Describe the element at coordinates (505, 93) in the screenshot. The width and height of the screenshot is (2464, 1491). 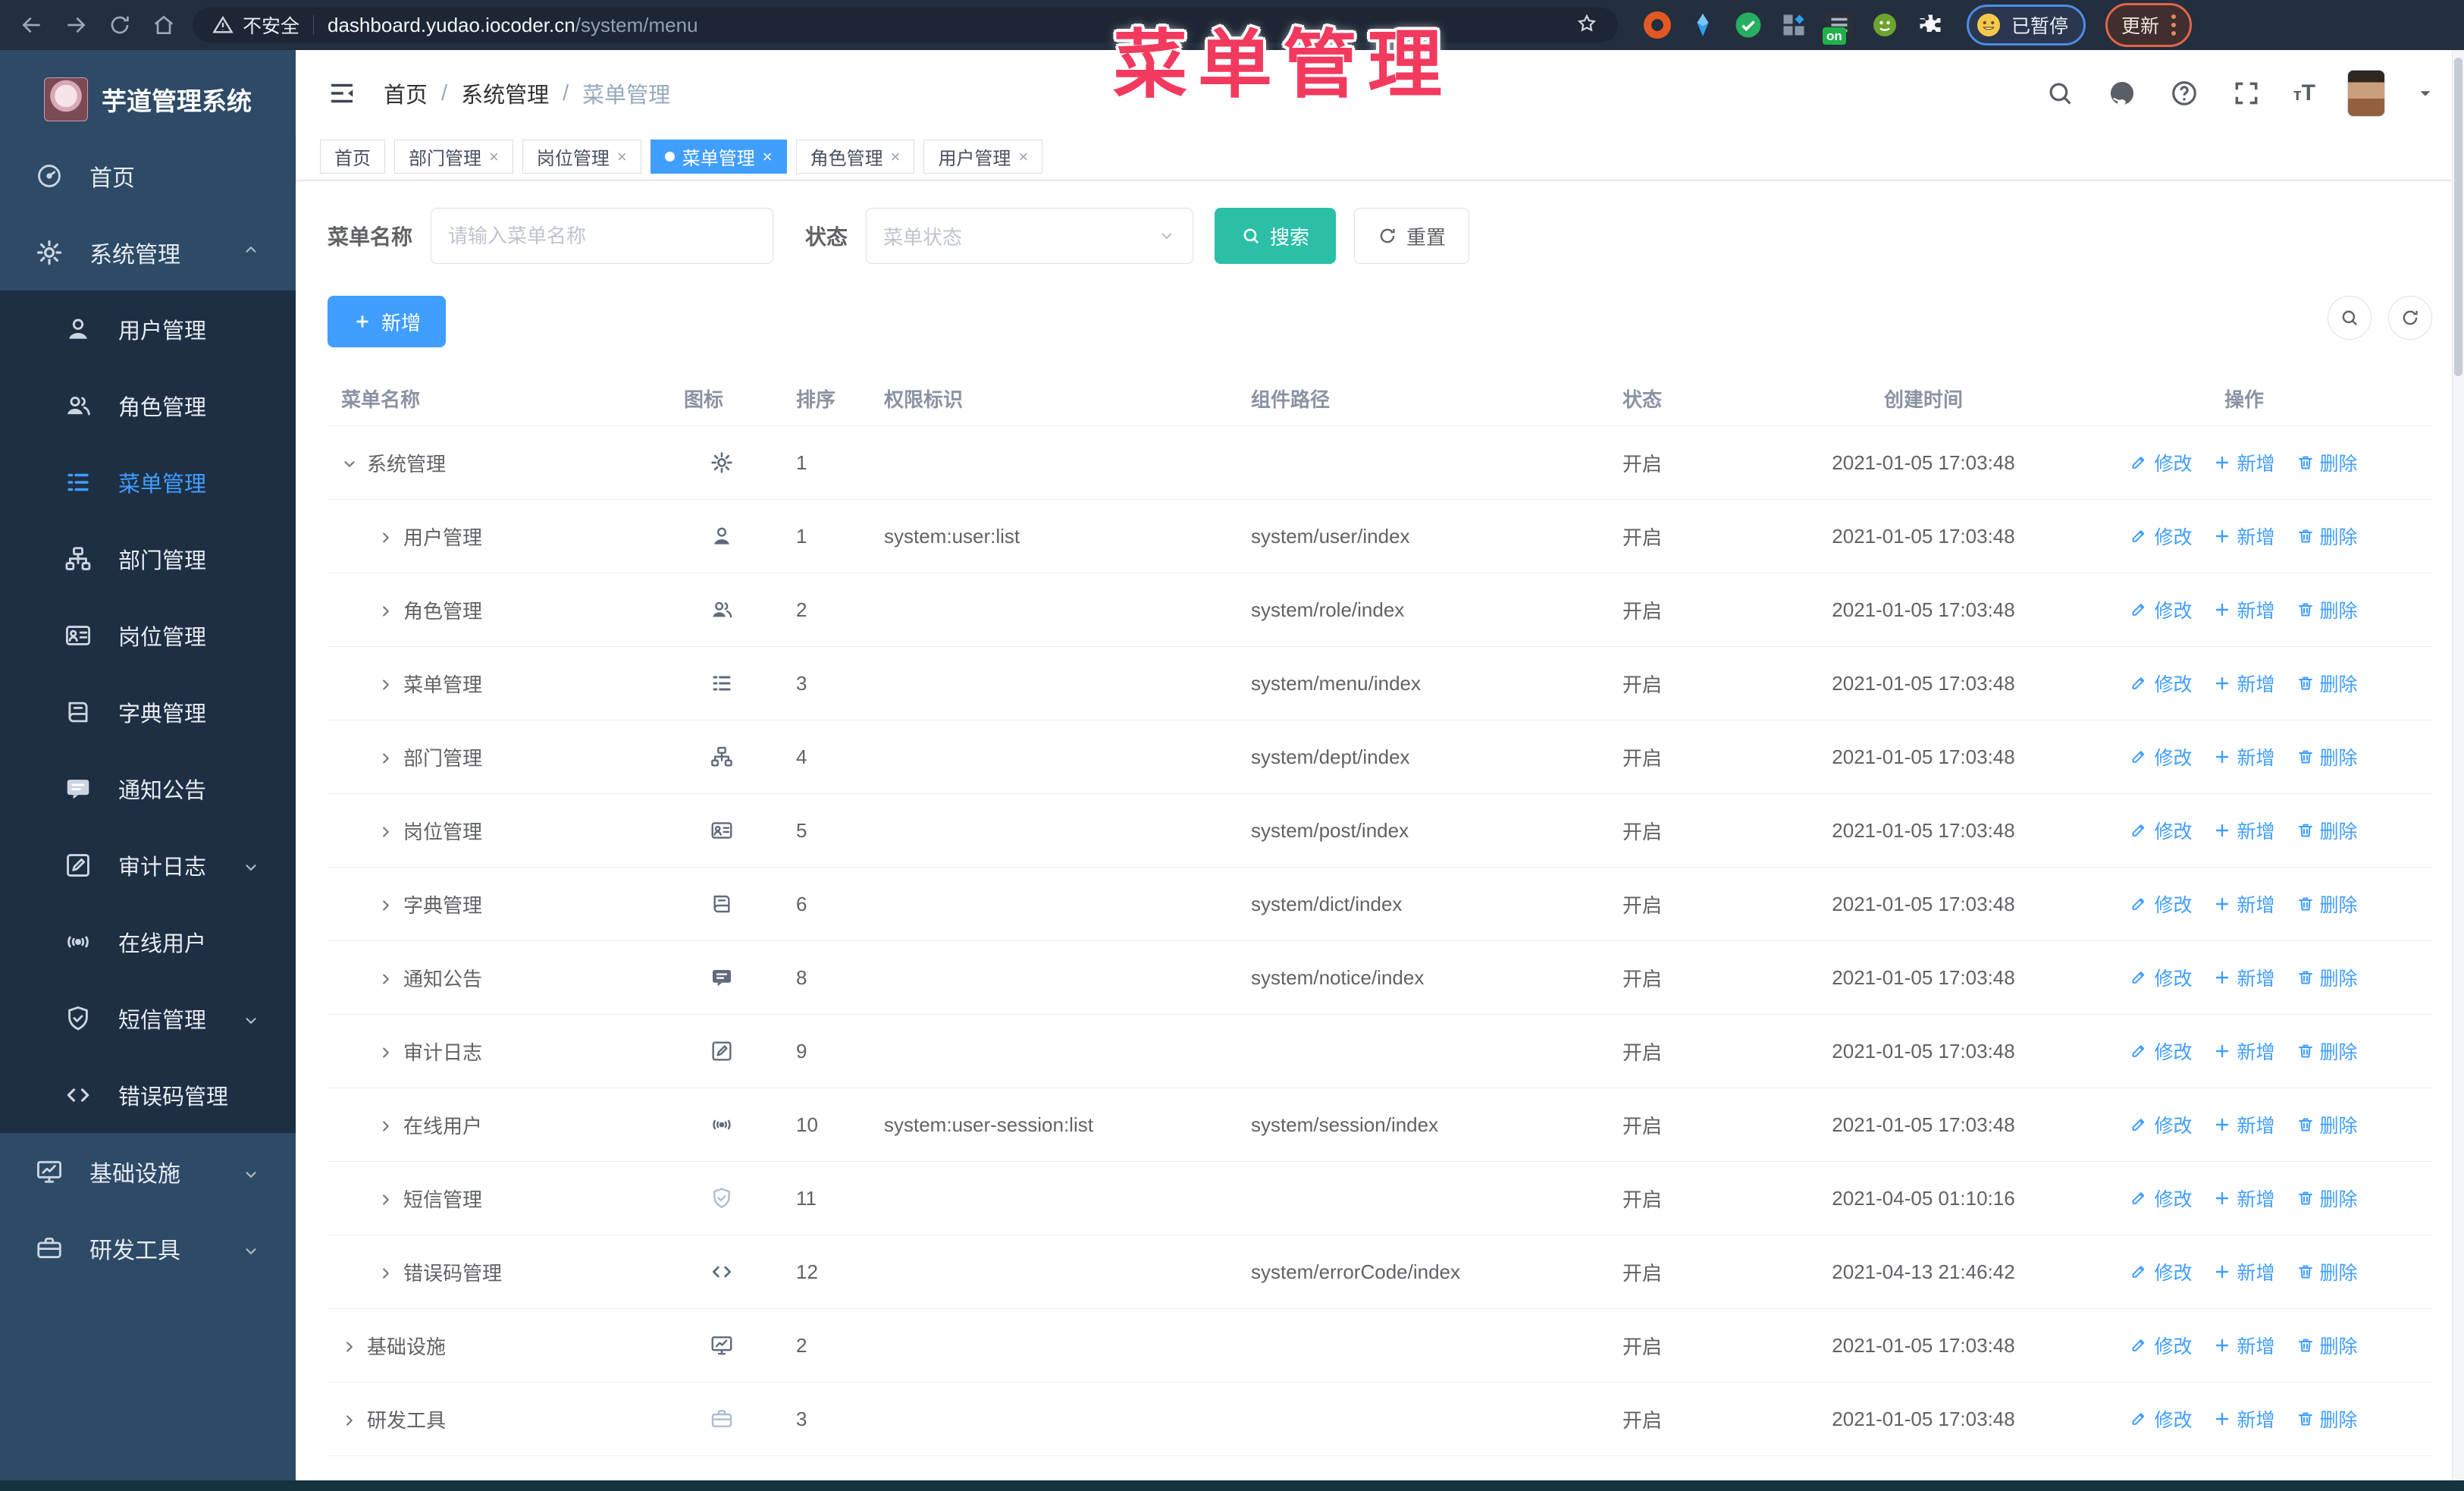
I see `breadcrumb-system: 系统管理` at that location.